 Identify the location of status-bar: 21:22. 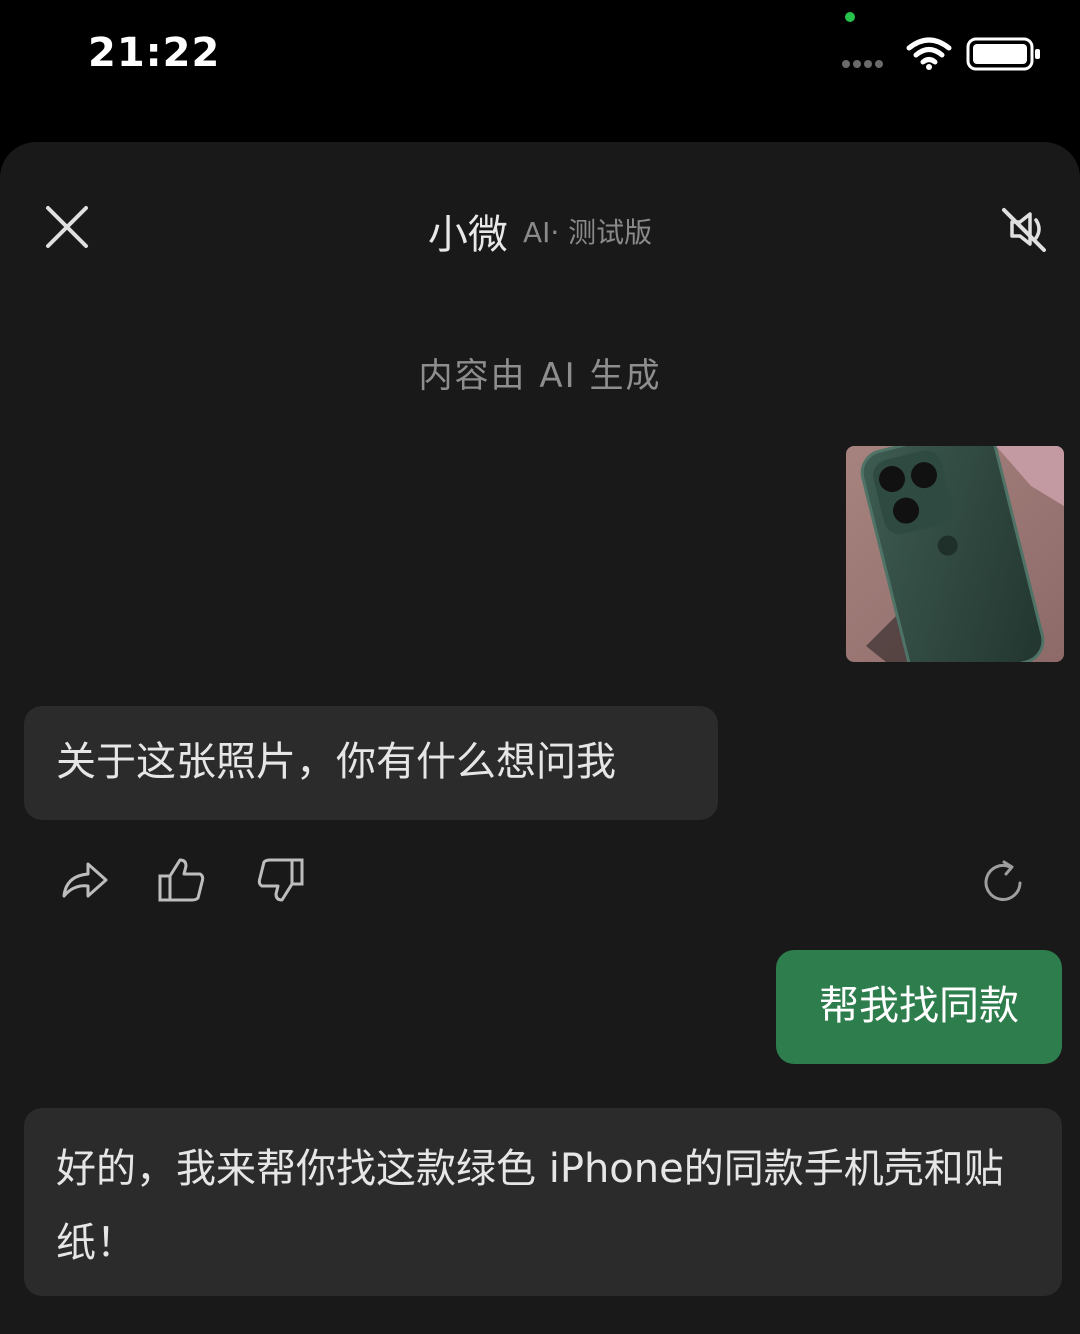
(540, 70).